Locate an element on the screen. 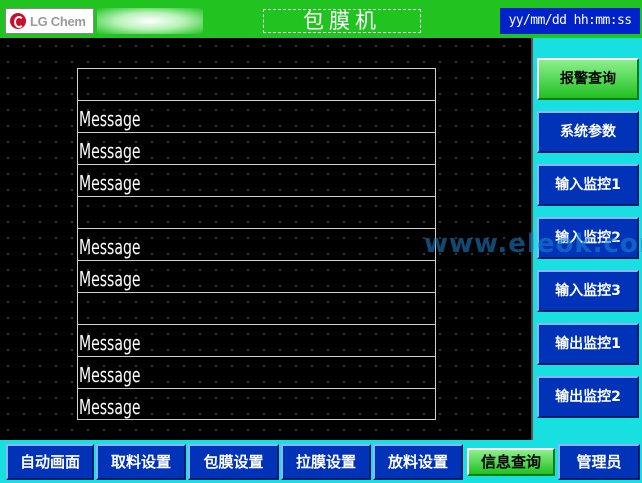 This screenshot has height=483, width=642. bottom-nav: 自动画面 取料设置 包膜设置 拉膜设置 放料设置 信息查询 管理员 is located at coordinates (321, 461).